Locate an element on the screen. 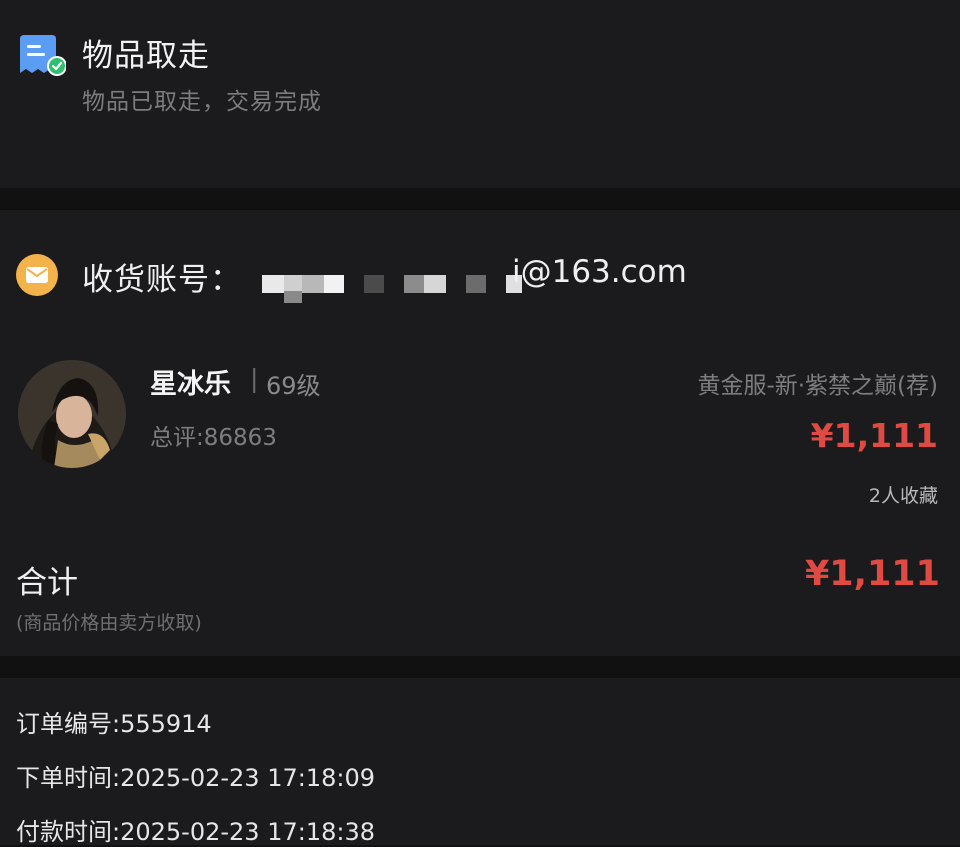 This screenshot has height=847, width=960. item-price: ¥1,111 is located at coordinates (874, 435).